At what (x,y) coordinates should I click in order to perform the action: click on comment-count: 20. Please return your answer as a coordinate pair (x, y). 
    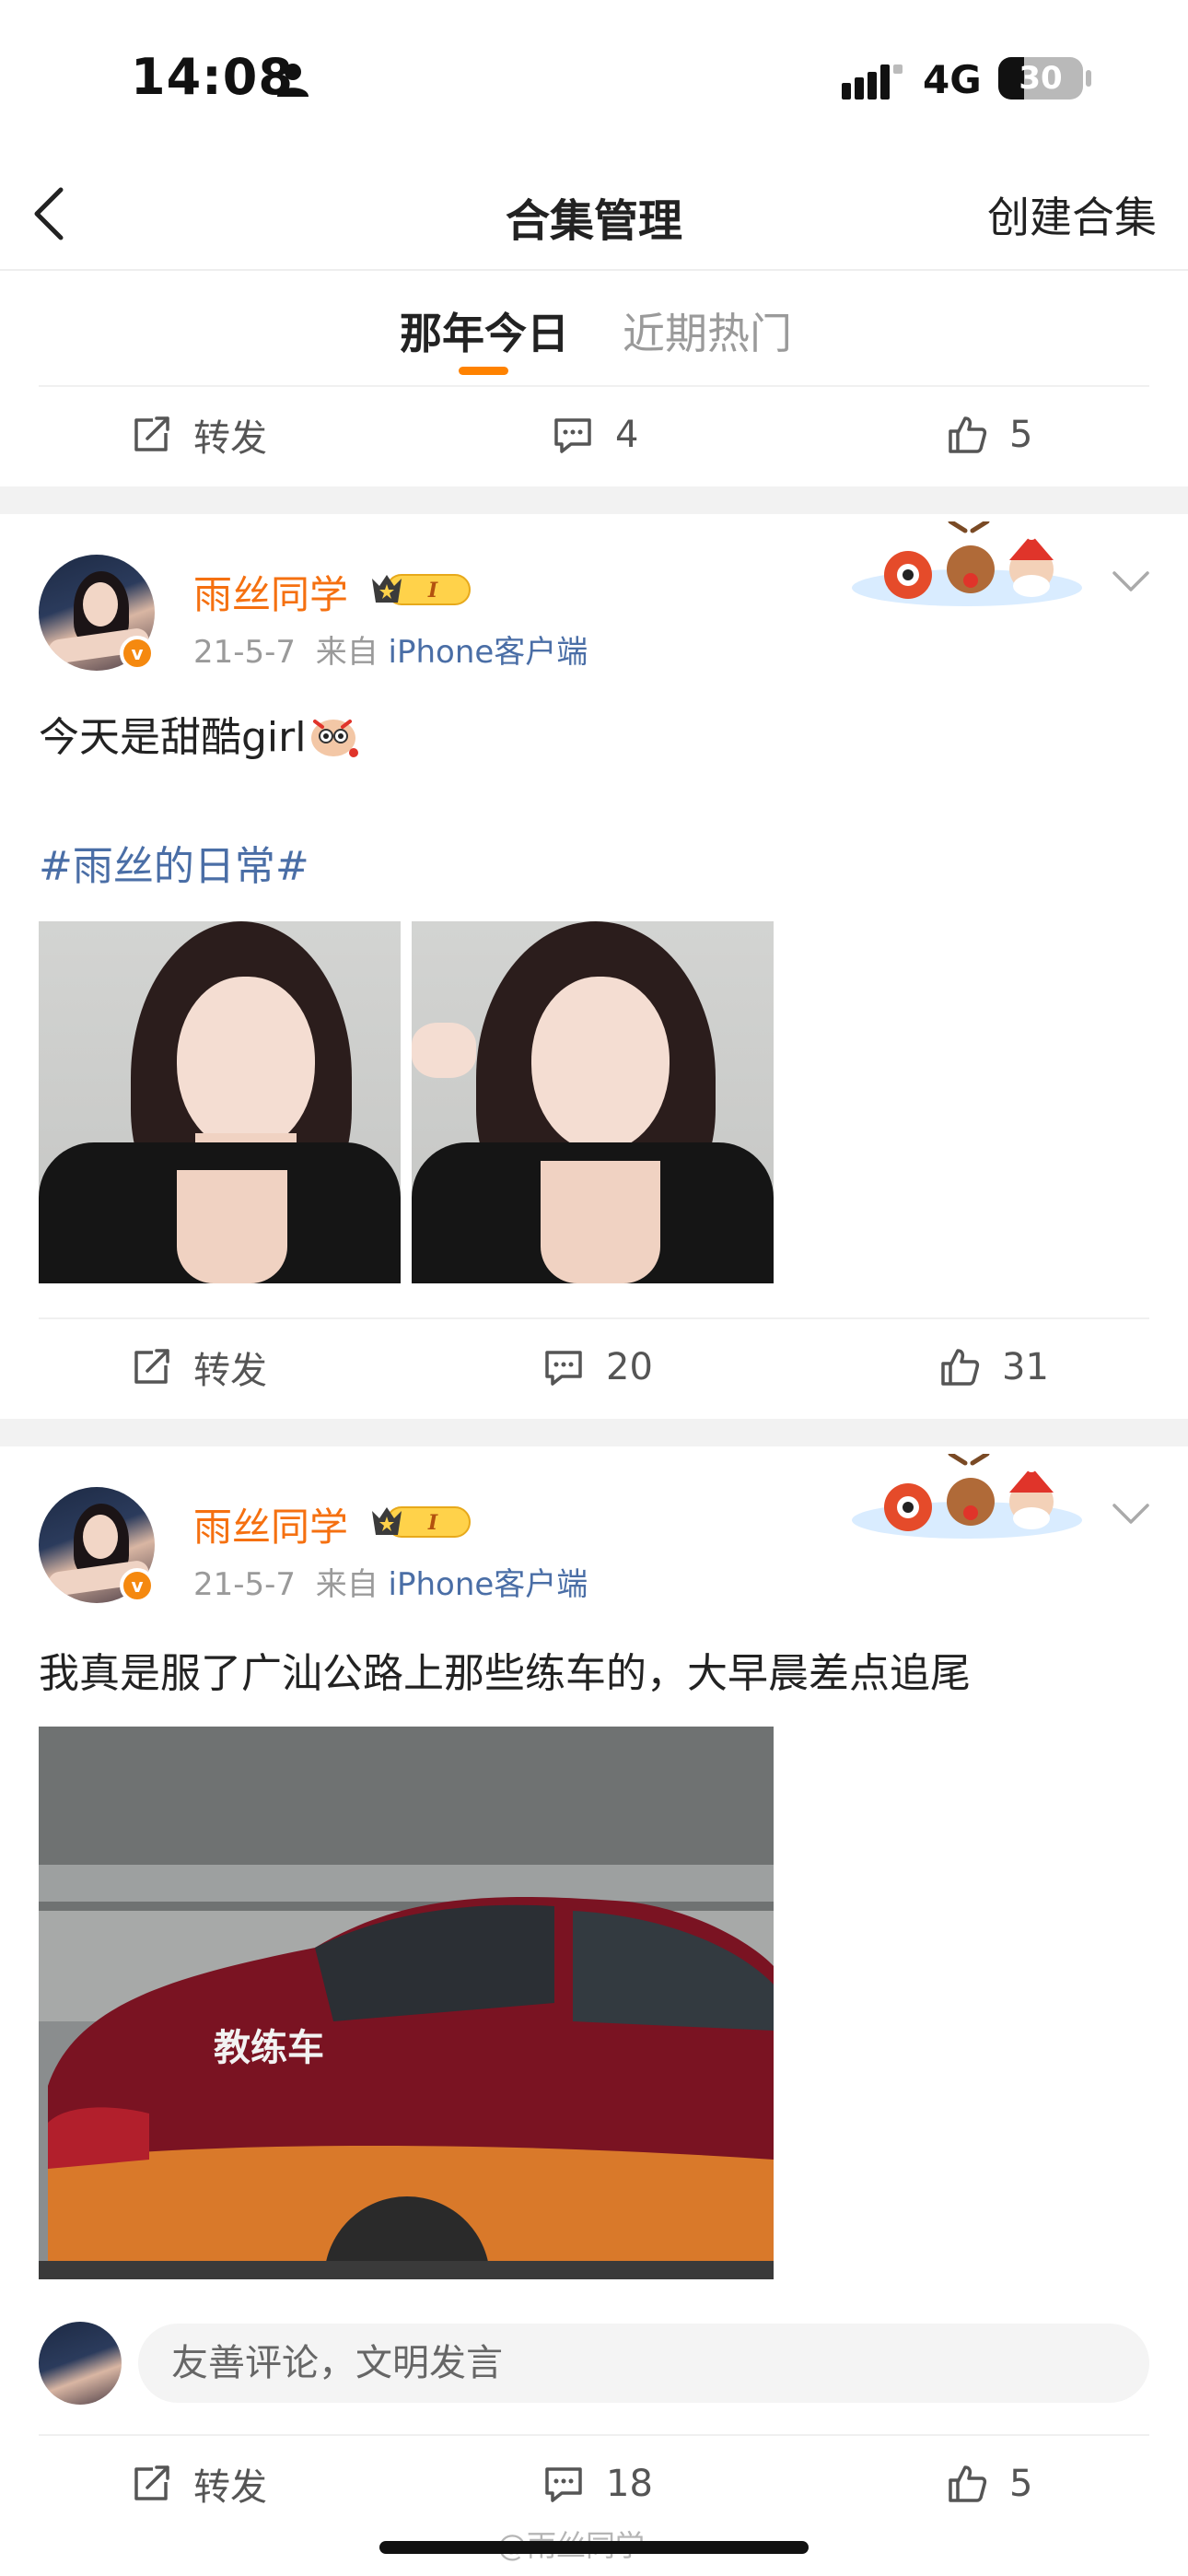
    Looking at the image, I should click on (629, 1367).